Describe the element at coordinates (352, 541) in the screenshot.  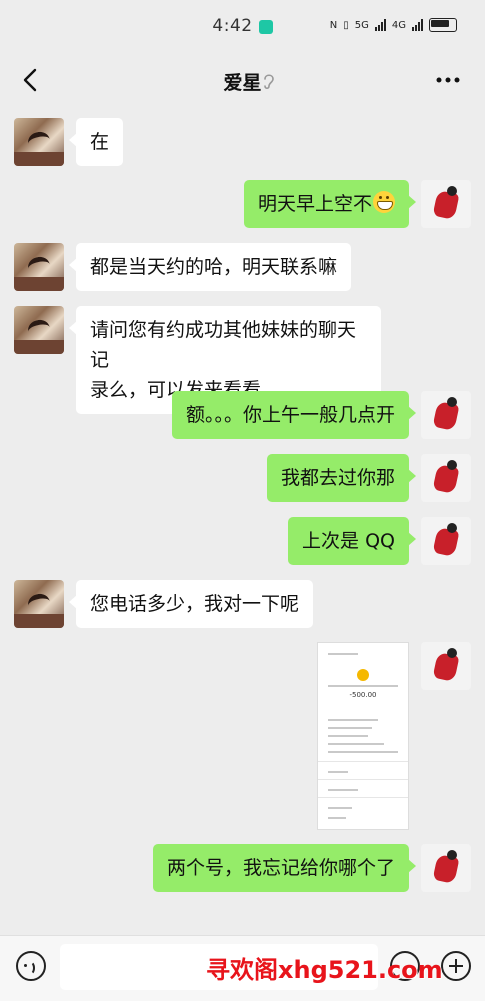
I see `message-bubble-outgoing: 上次是 QQ` at that location.